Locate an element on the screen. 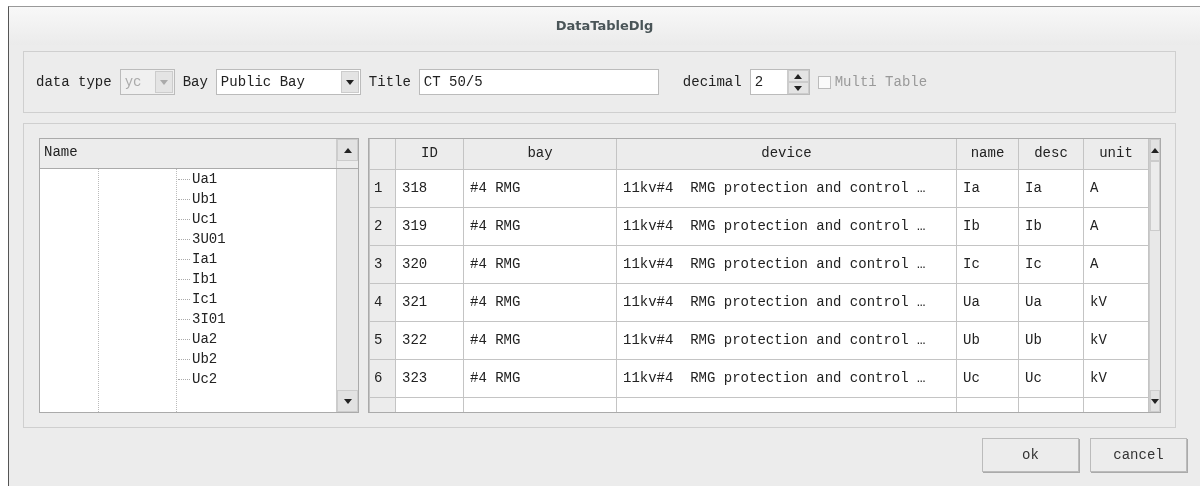 This screenshot has width=1200, height=486. field-label: decimal is located at coordinates (712, 82).